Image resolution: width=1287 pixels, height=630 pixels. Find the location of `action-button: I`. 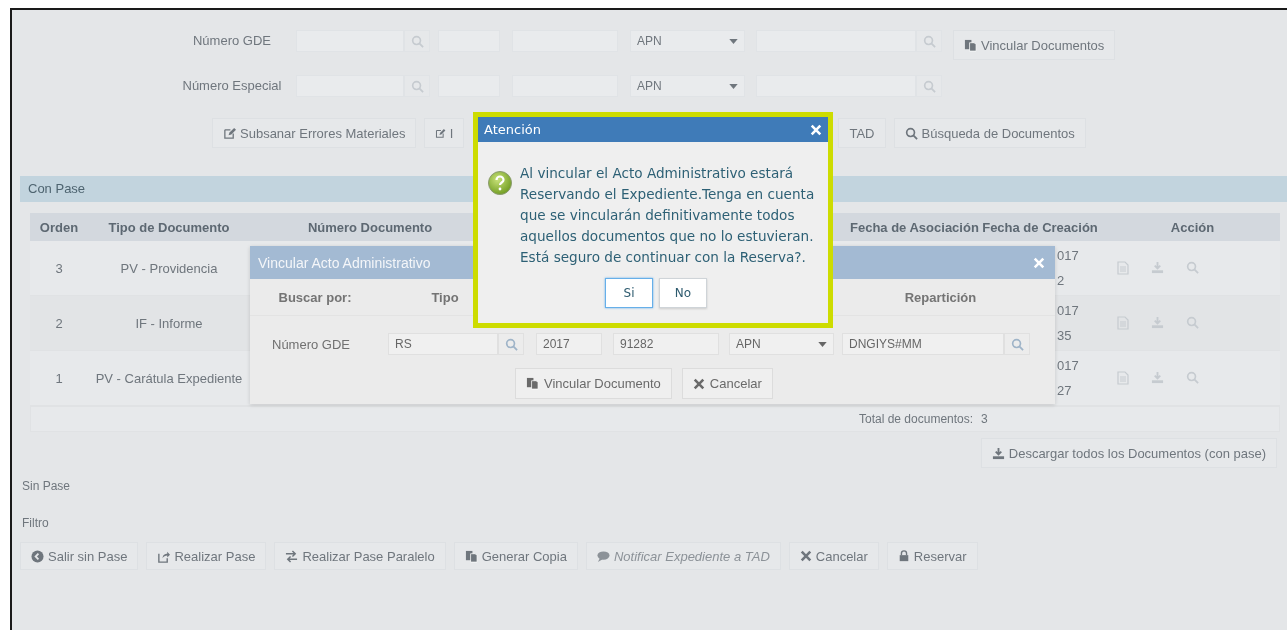

action-button: I is located at coordinates (444, 133).